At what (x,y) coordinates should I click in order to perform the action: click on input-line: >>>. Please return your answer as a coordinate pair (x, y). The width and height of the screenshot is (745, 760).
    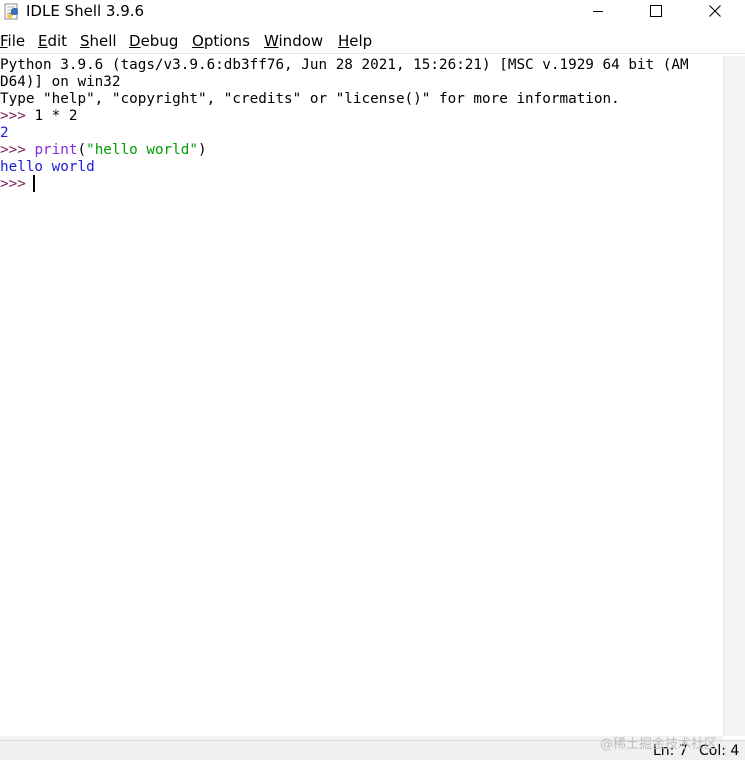
    Looking at the image, I should click on (17, 184).